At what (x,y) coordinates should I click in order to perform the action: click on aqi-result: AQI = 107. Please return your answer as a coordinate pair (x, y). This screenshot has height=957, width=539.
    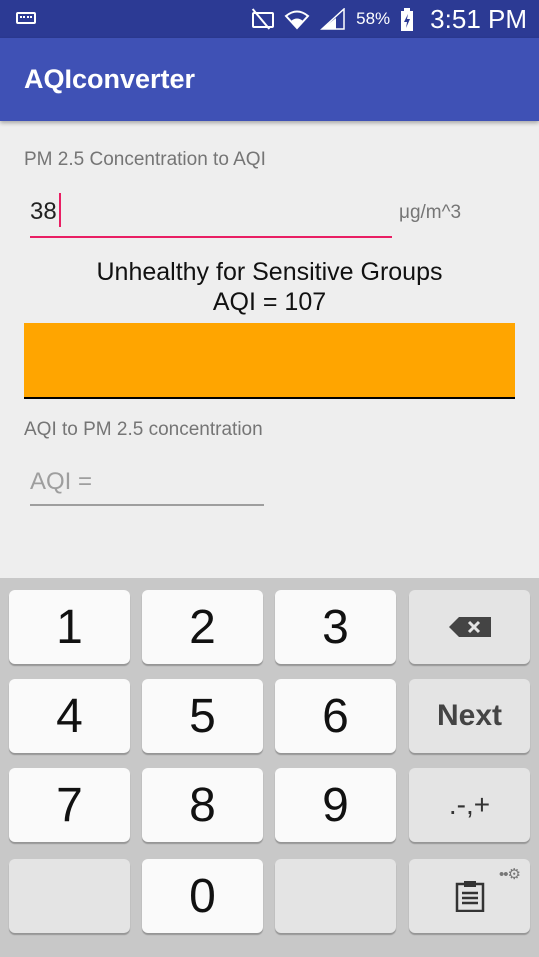
    Looking at the image, I should click on (269, 302).